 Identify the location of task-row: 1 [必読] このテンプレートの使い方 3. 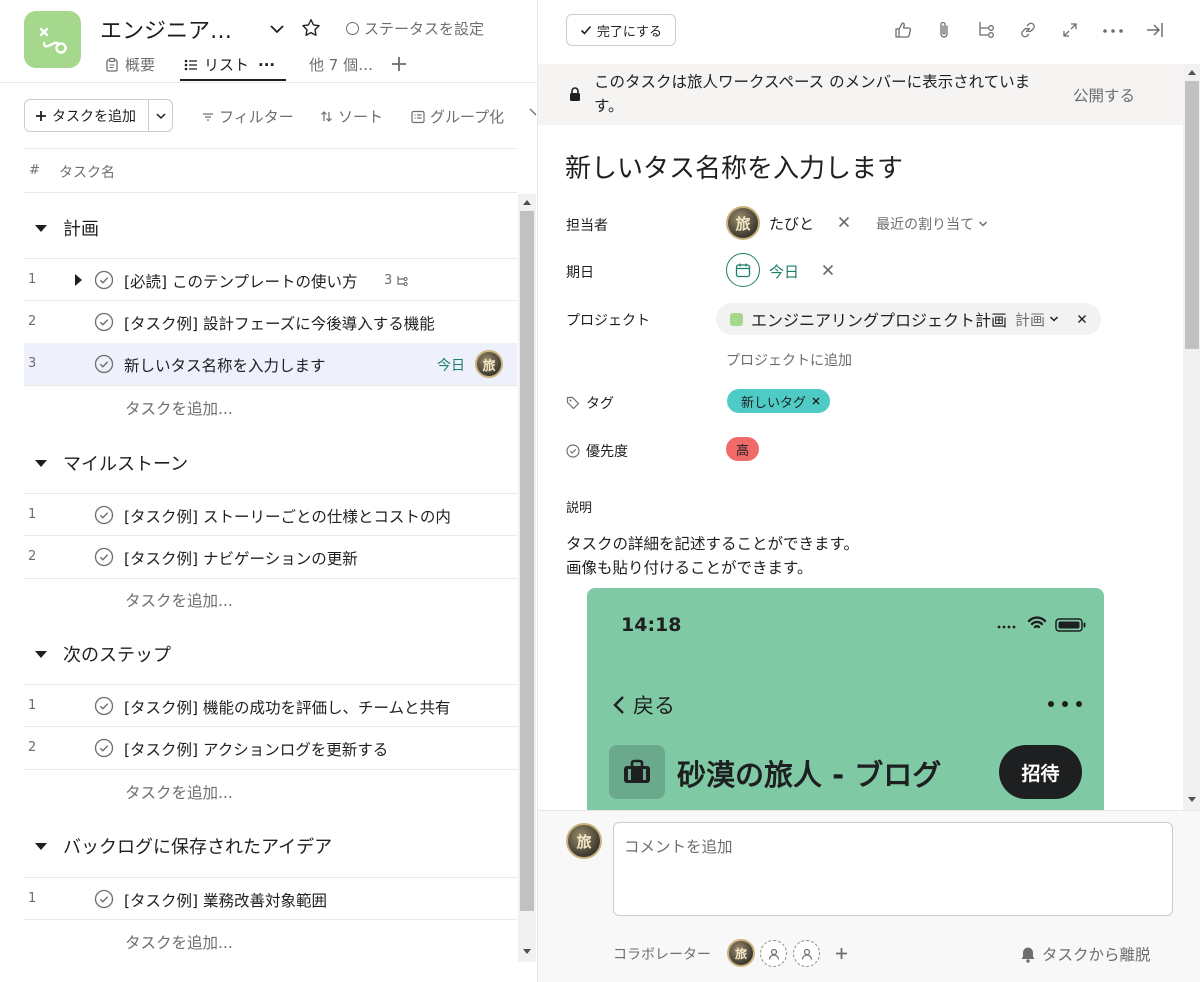
(270, 279).